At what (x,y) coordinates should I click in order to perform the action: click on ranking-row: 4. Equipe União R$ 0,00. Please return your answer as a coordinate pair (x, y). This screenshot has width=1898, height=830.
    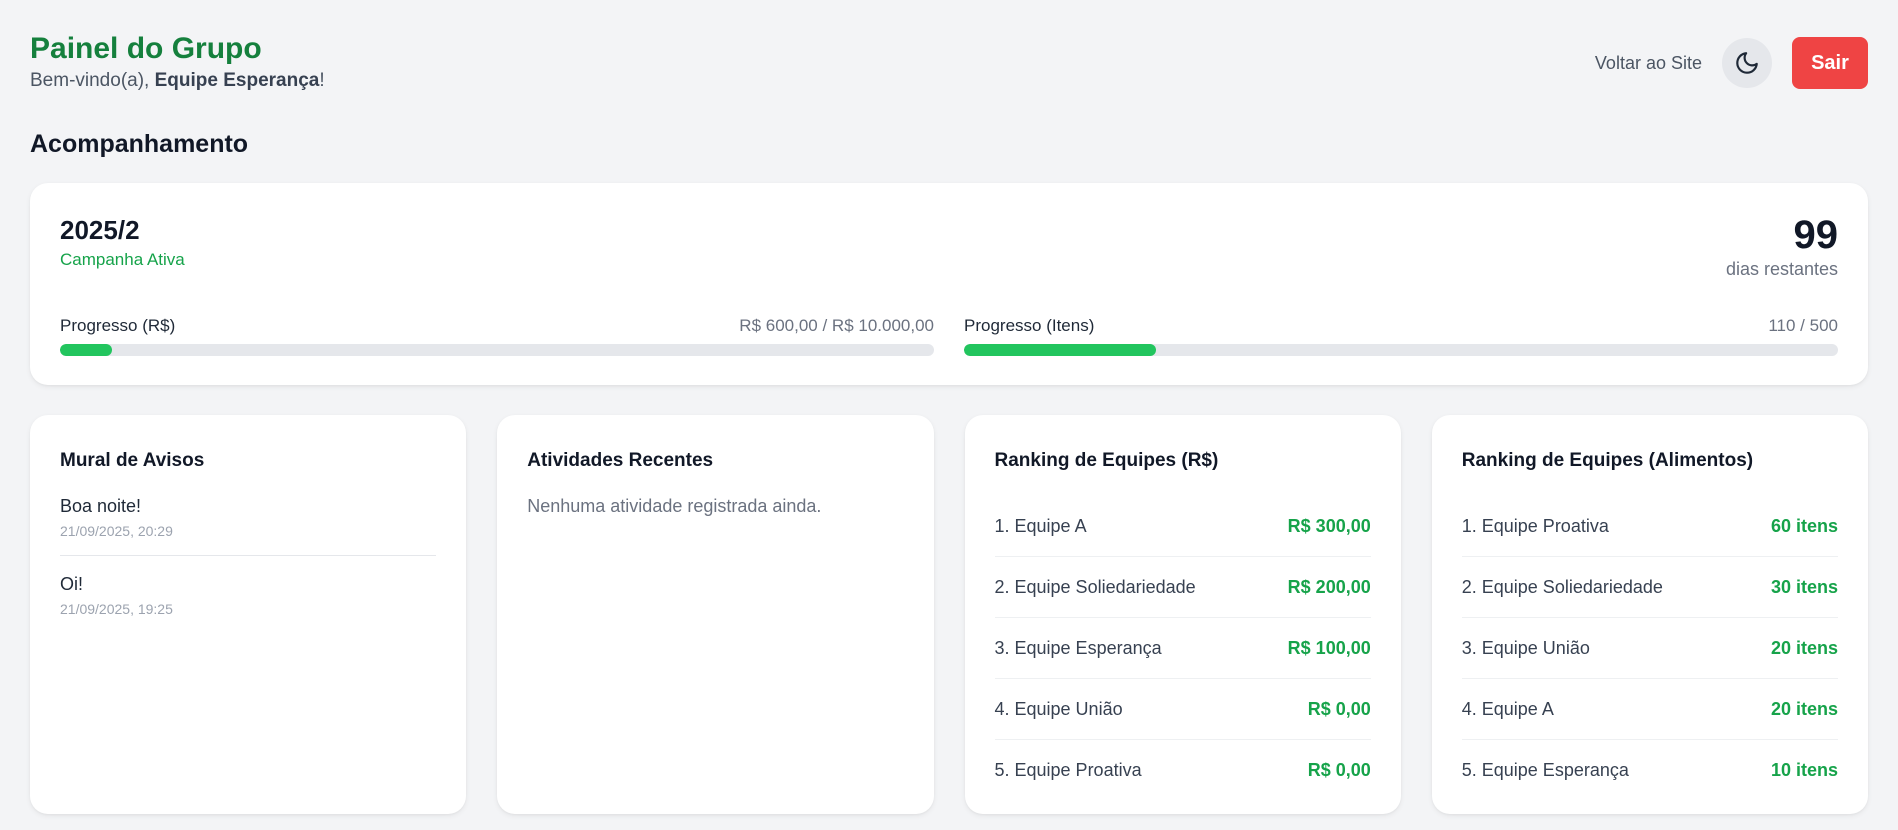
    Looking at the image, I should click on (1182, 709).